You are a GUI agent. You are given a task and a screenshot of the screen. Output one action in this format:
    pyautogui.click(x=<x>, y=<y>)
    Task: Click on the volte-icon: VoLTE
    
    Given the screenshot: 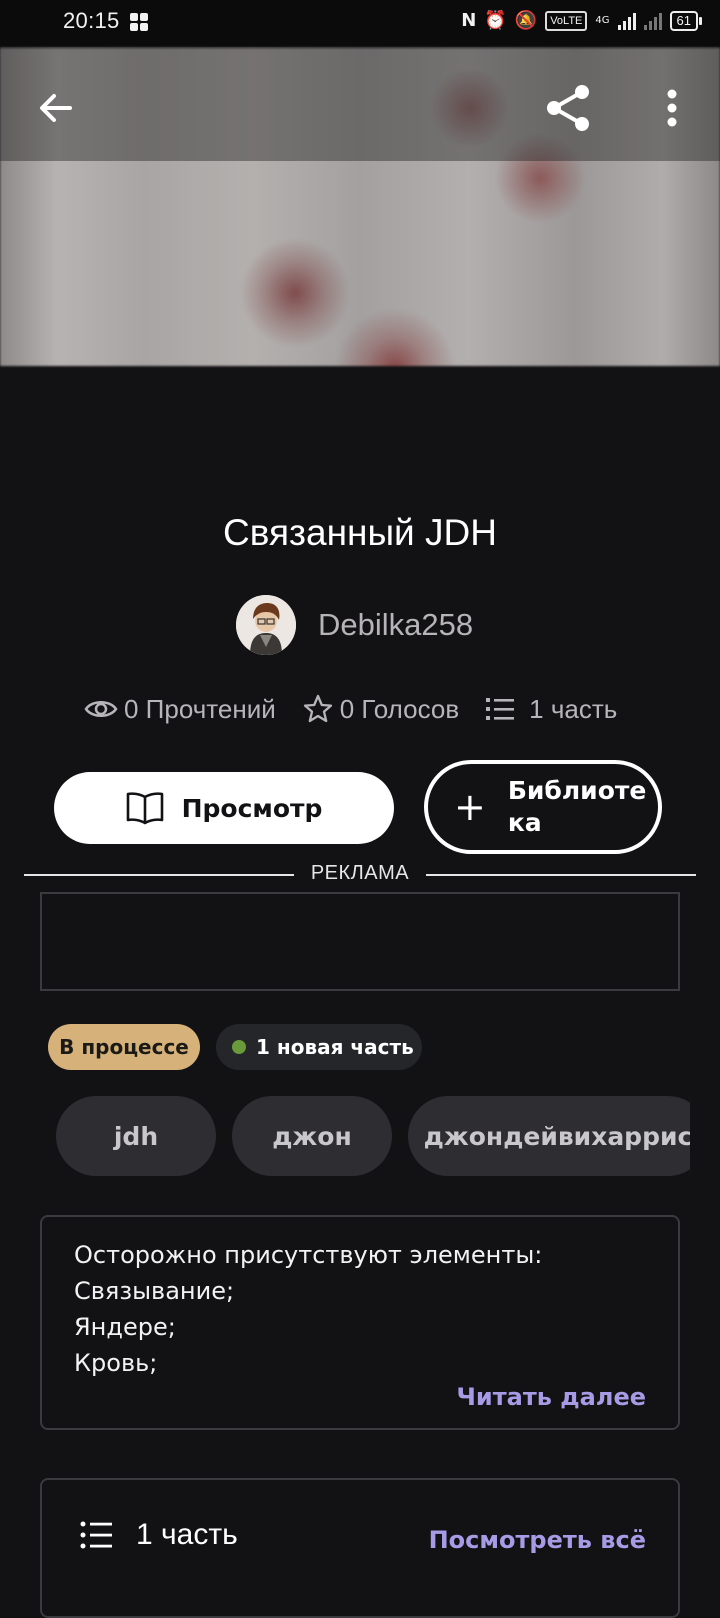 What is the action you would take?
    pyautogui.click(x=566, y=20)
    